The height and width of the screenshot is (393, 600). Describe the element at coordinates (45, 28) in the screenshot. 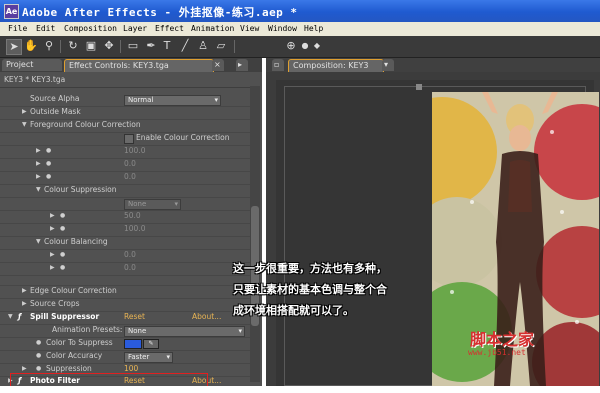

I see `menu-edit: Edit` at that location.